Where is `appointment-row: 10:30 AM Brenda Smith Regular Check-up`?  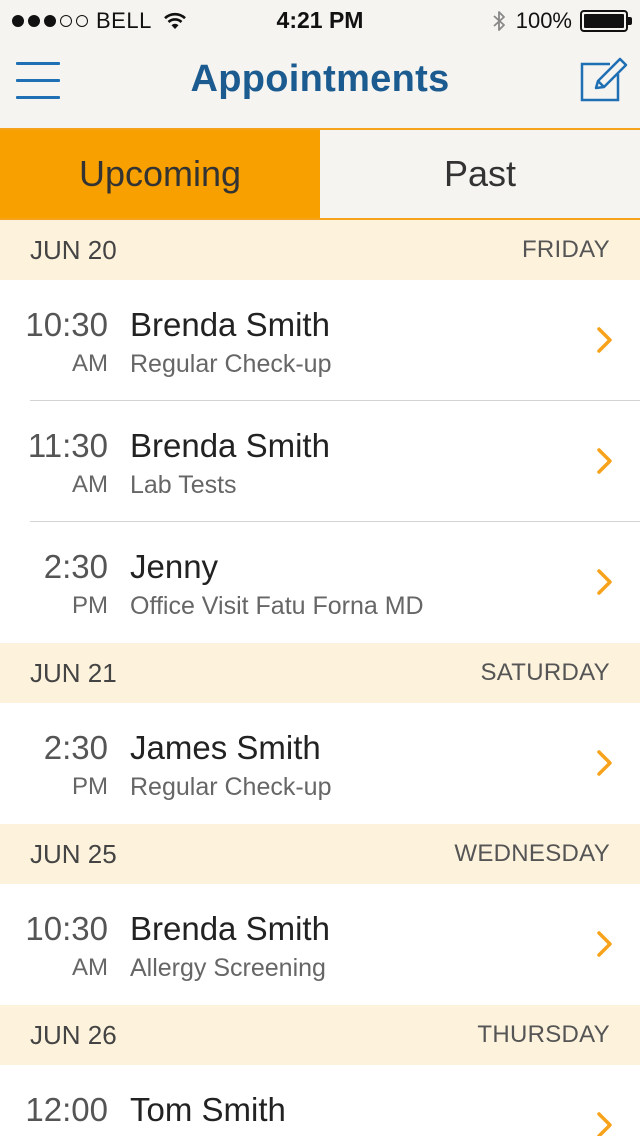
appointment-row: 10:30 AM Brenda Smith Regular Check-up is located at coordinates (320, 340).